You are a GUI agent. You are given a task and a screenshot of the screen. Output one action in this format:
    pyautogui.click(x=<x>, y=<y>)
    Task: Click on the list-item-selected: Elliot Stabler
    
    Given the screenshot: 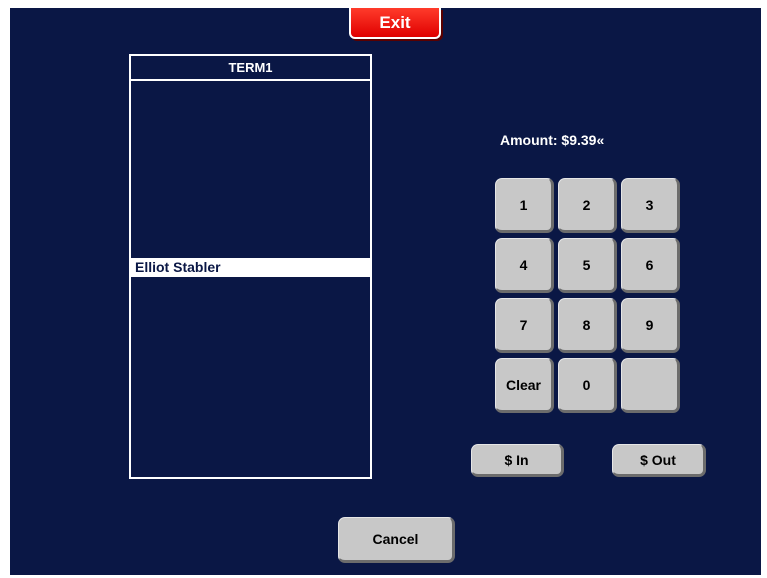 What is the action you would take?
    pyautogui.click(x=250, y=267)
    